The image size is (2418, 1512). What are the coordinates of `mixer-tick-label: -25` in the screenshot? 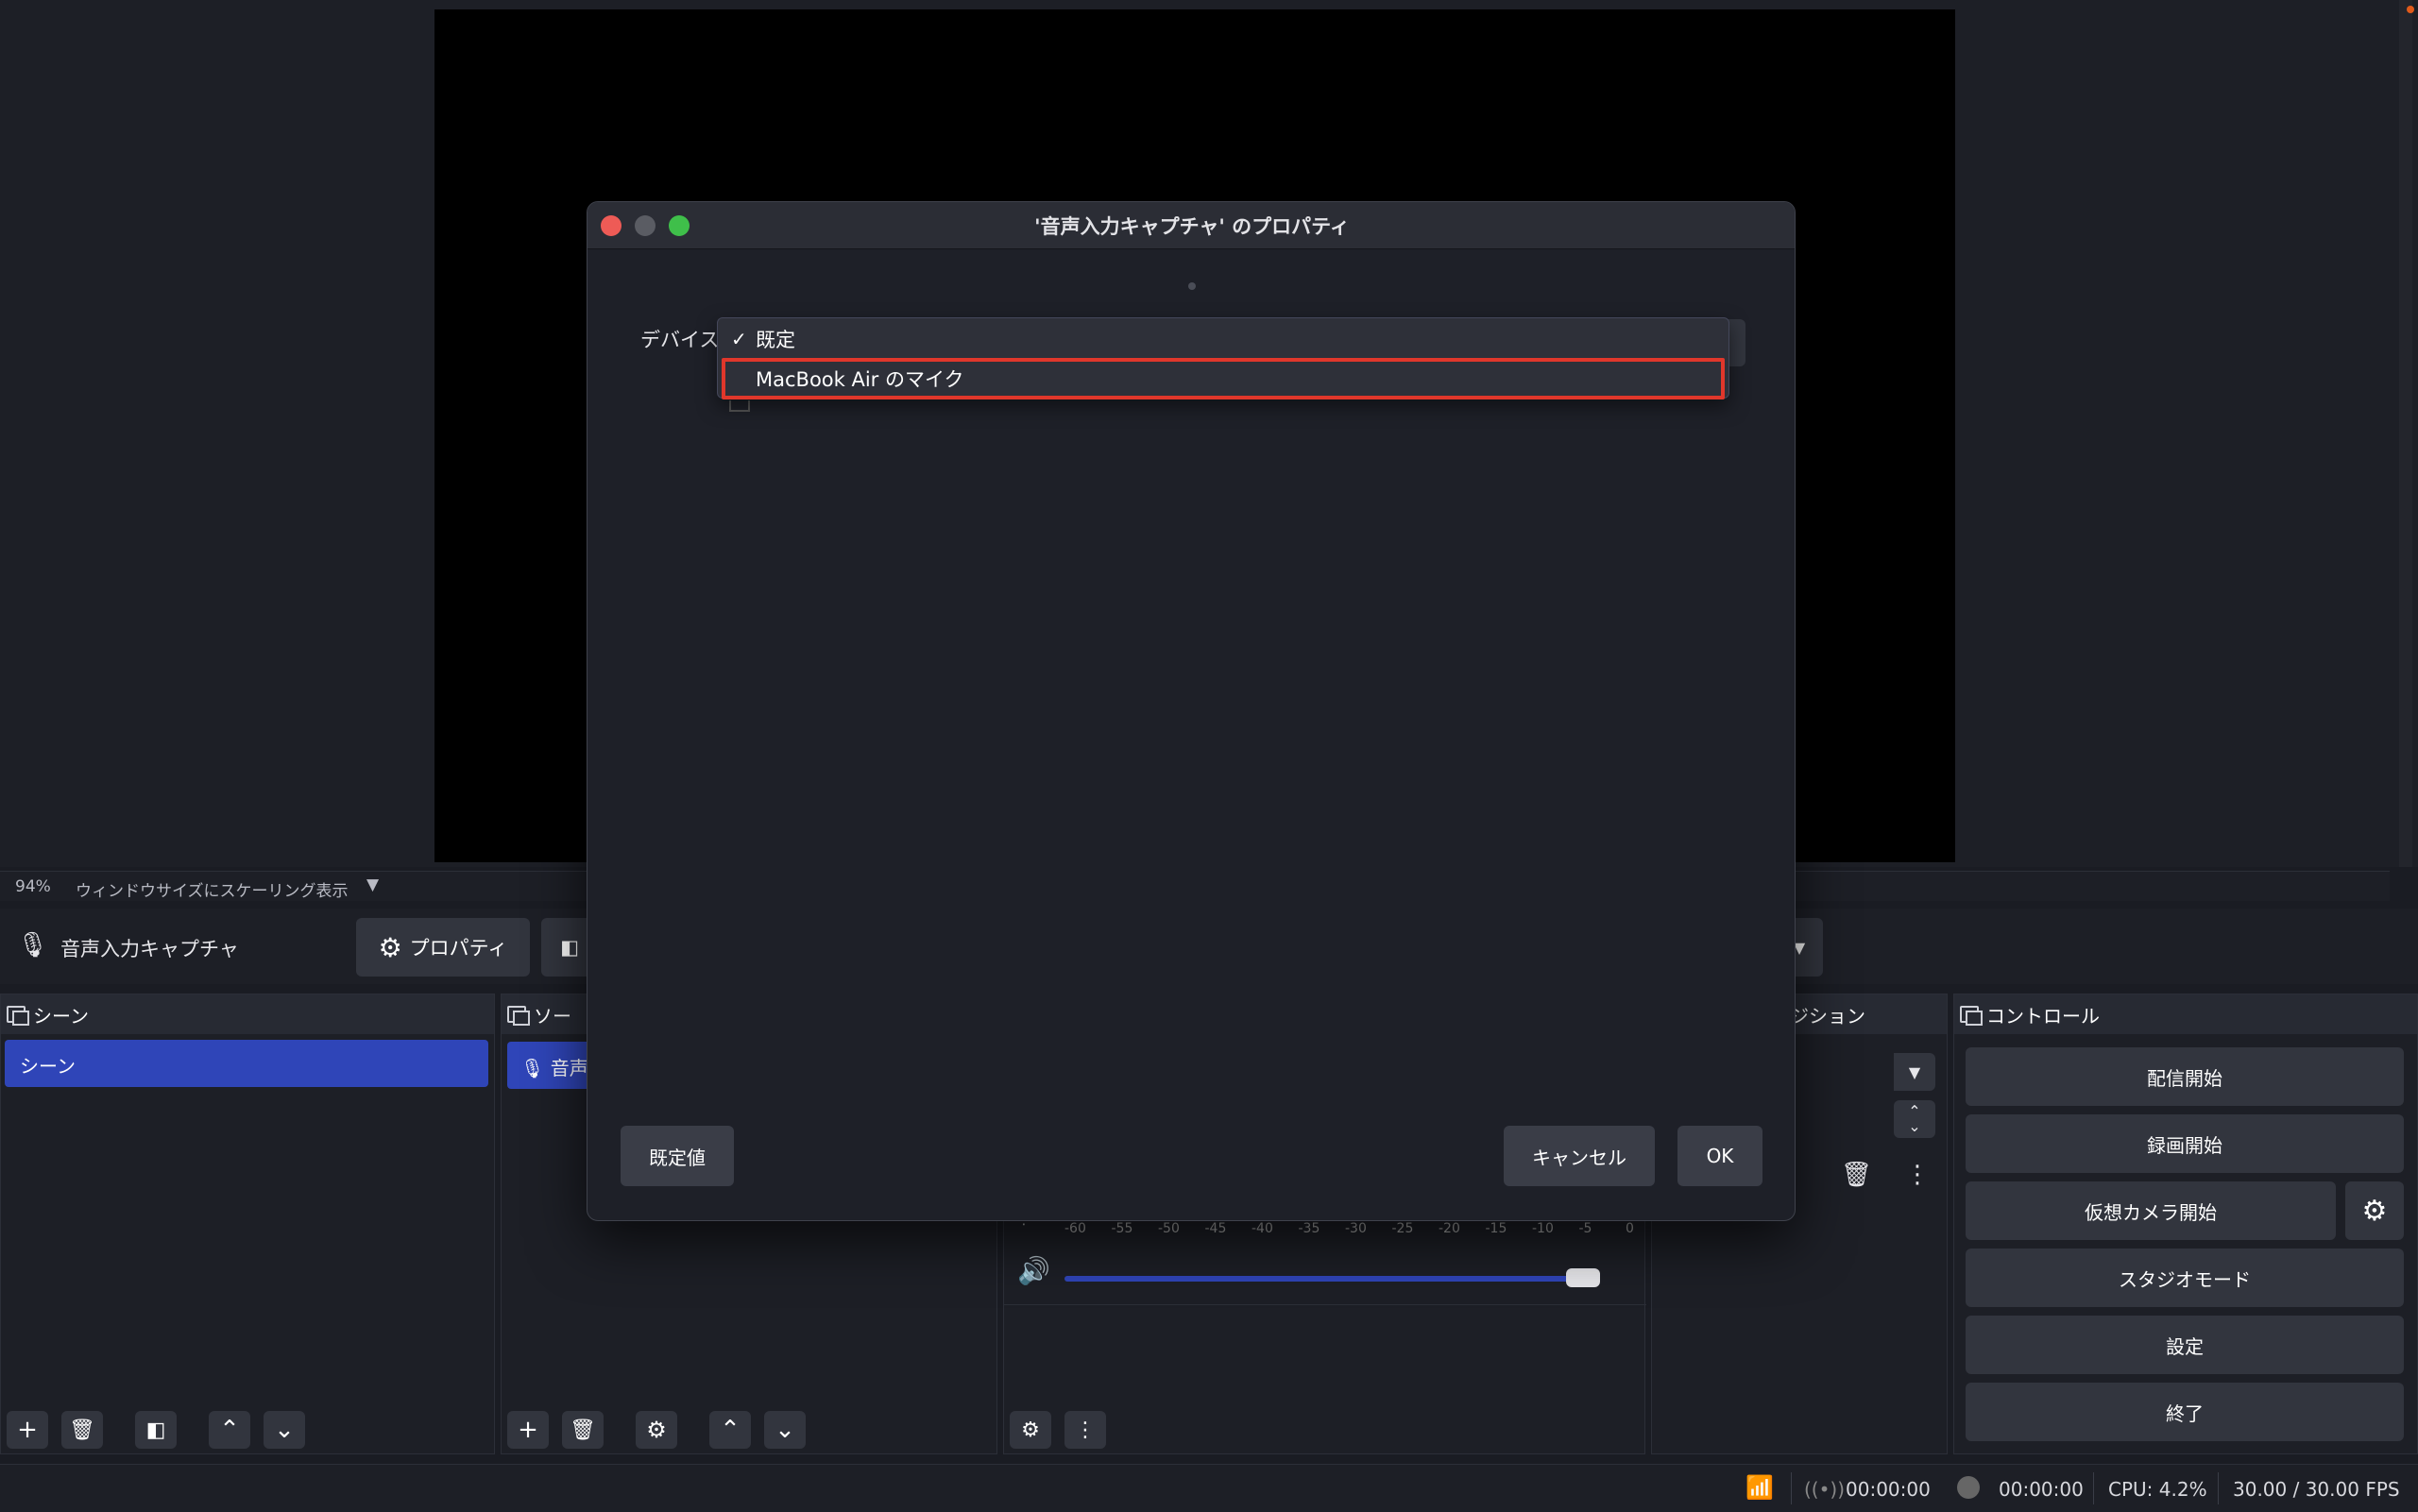 It's located at (1403, 1228).